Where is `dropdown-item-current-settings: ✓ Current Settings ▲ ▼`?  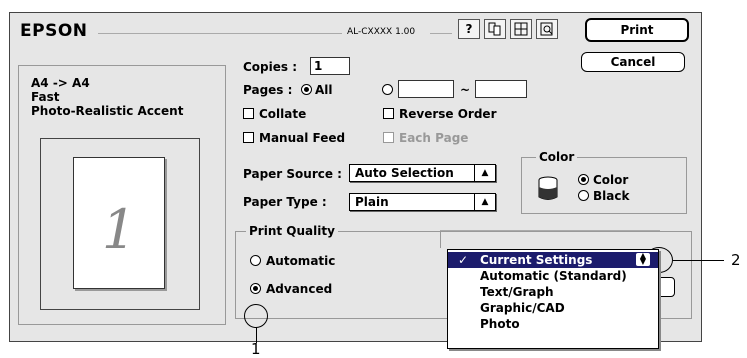 dropdown-item-current-settings: ✓ Current Settings ▲ ▼ is located at coordinates (553, 260).